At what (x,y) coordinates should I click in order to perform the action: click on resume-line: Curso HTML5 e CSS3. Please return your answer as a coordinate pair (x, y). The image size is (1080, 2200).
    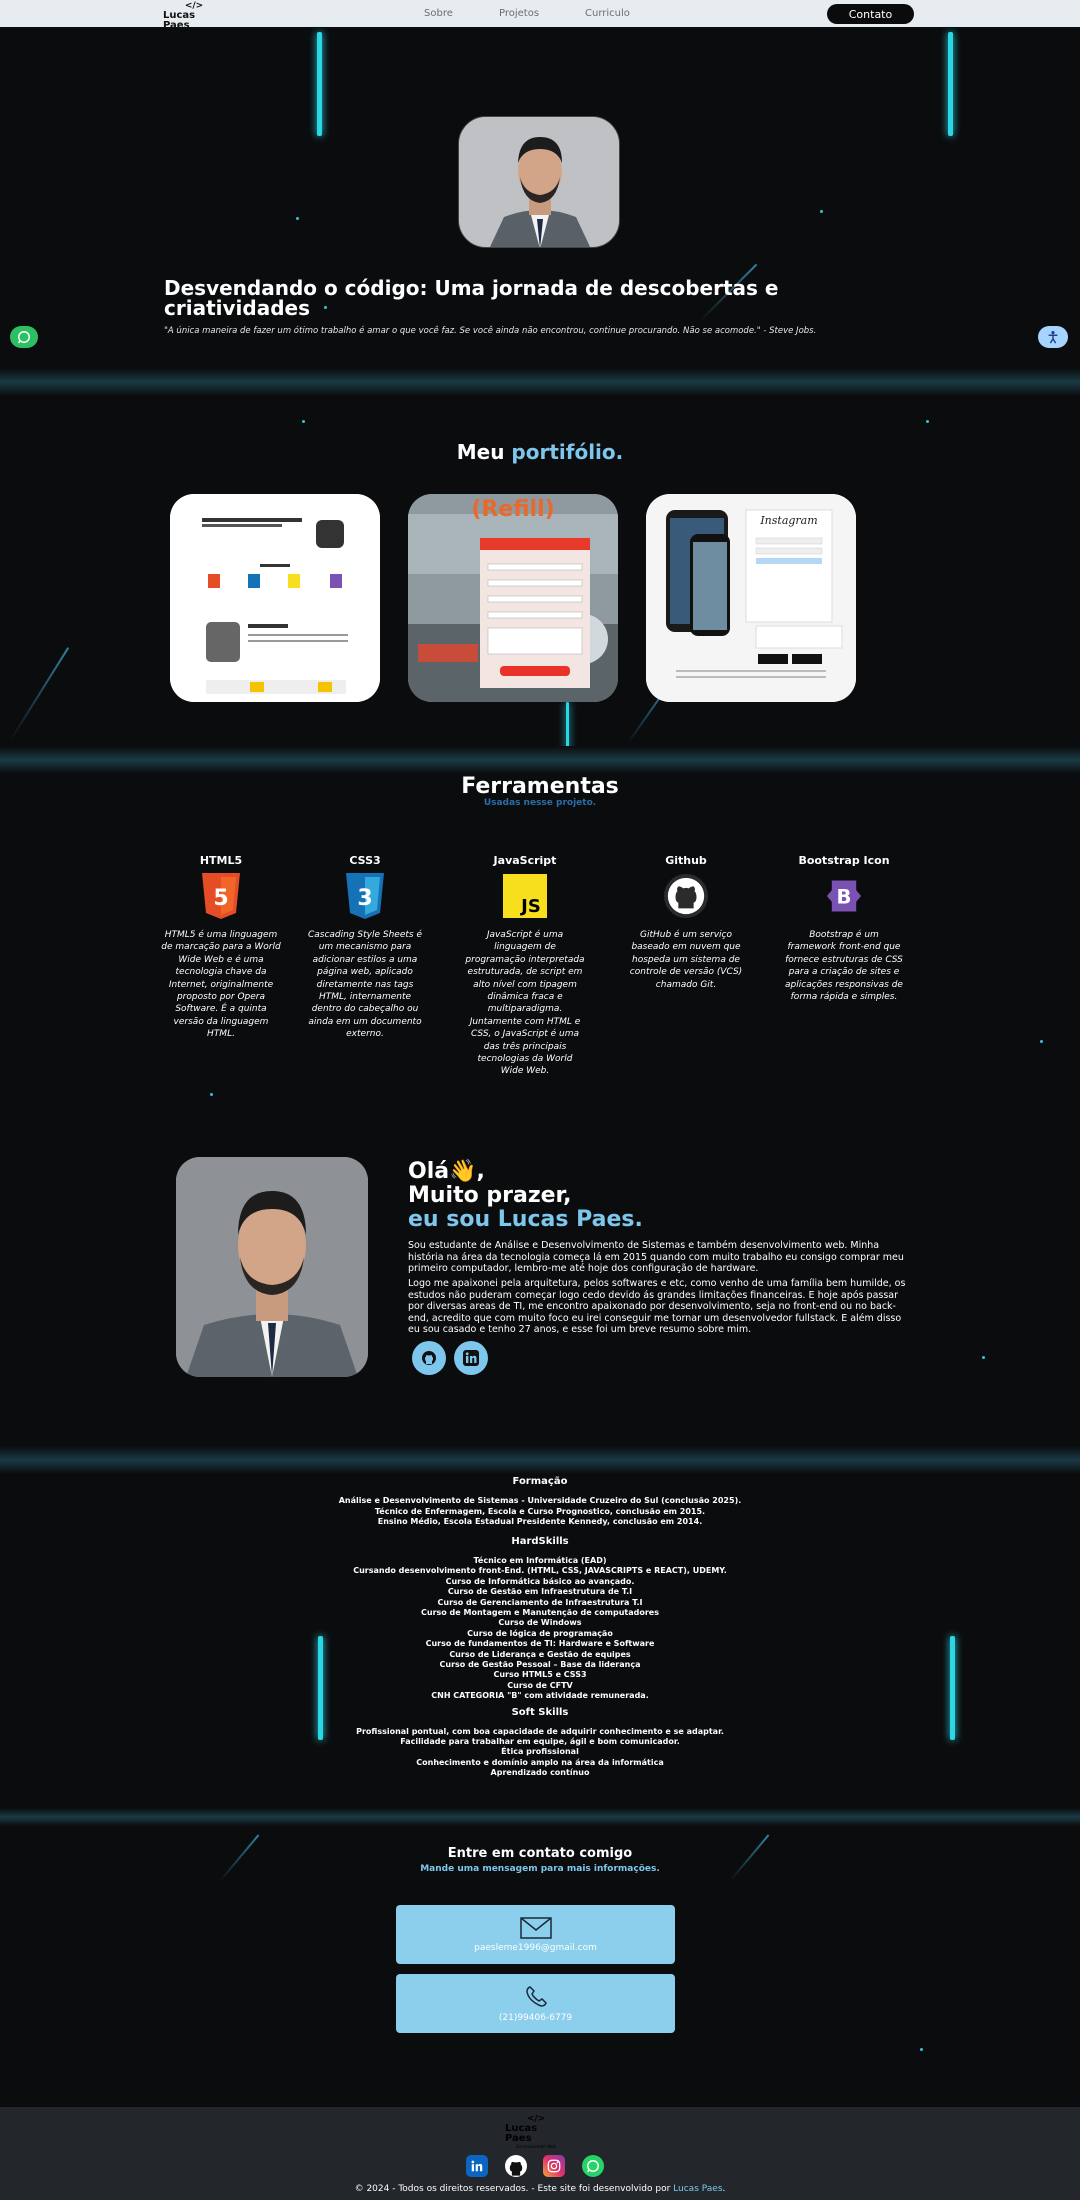
    Looking at the image, I should click on (540, 1675).